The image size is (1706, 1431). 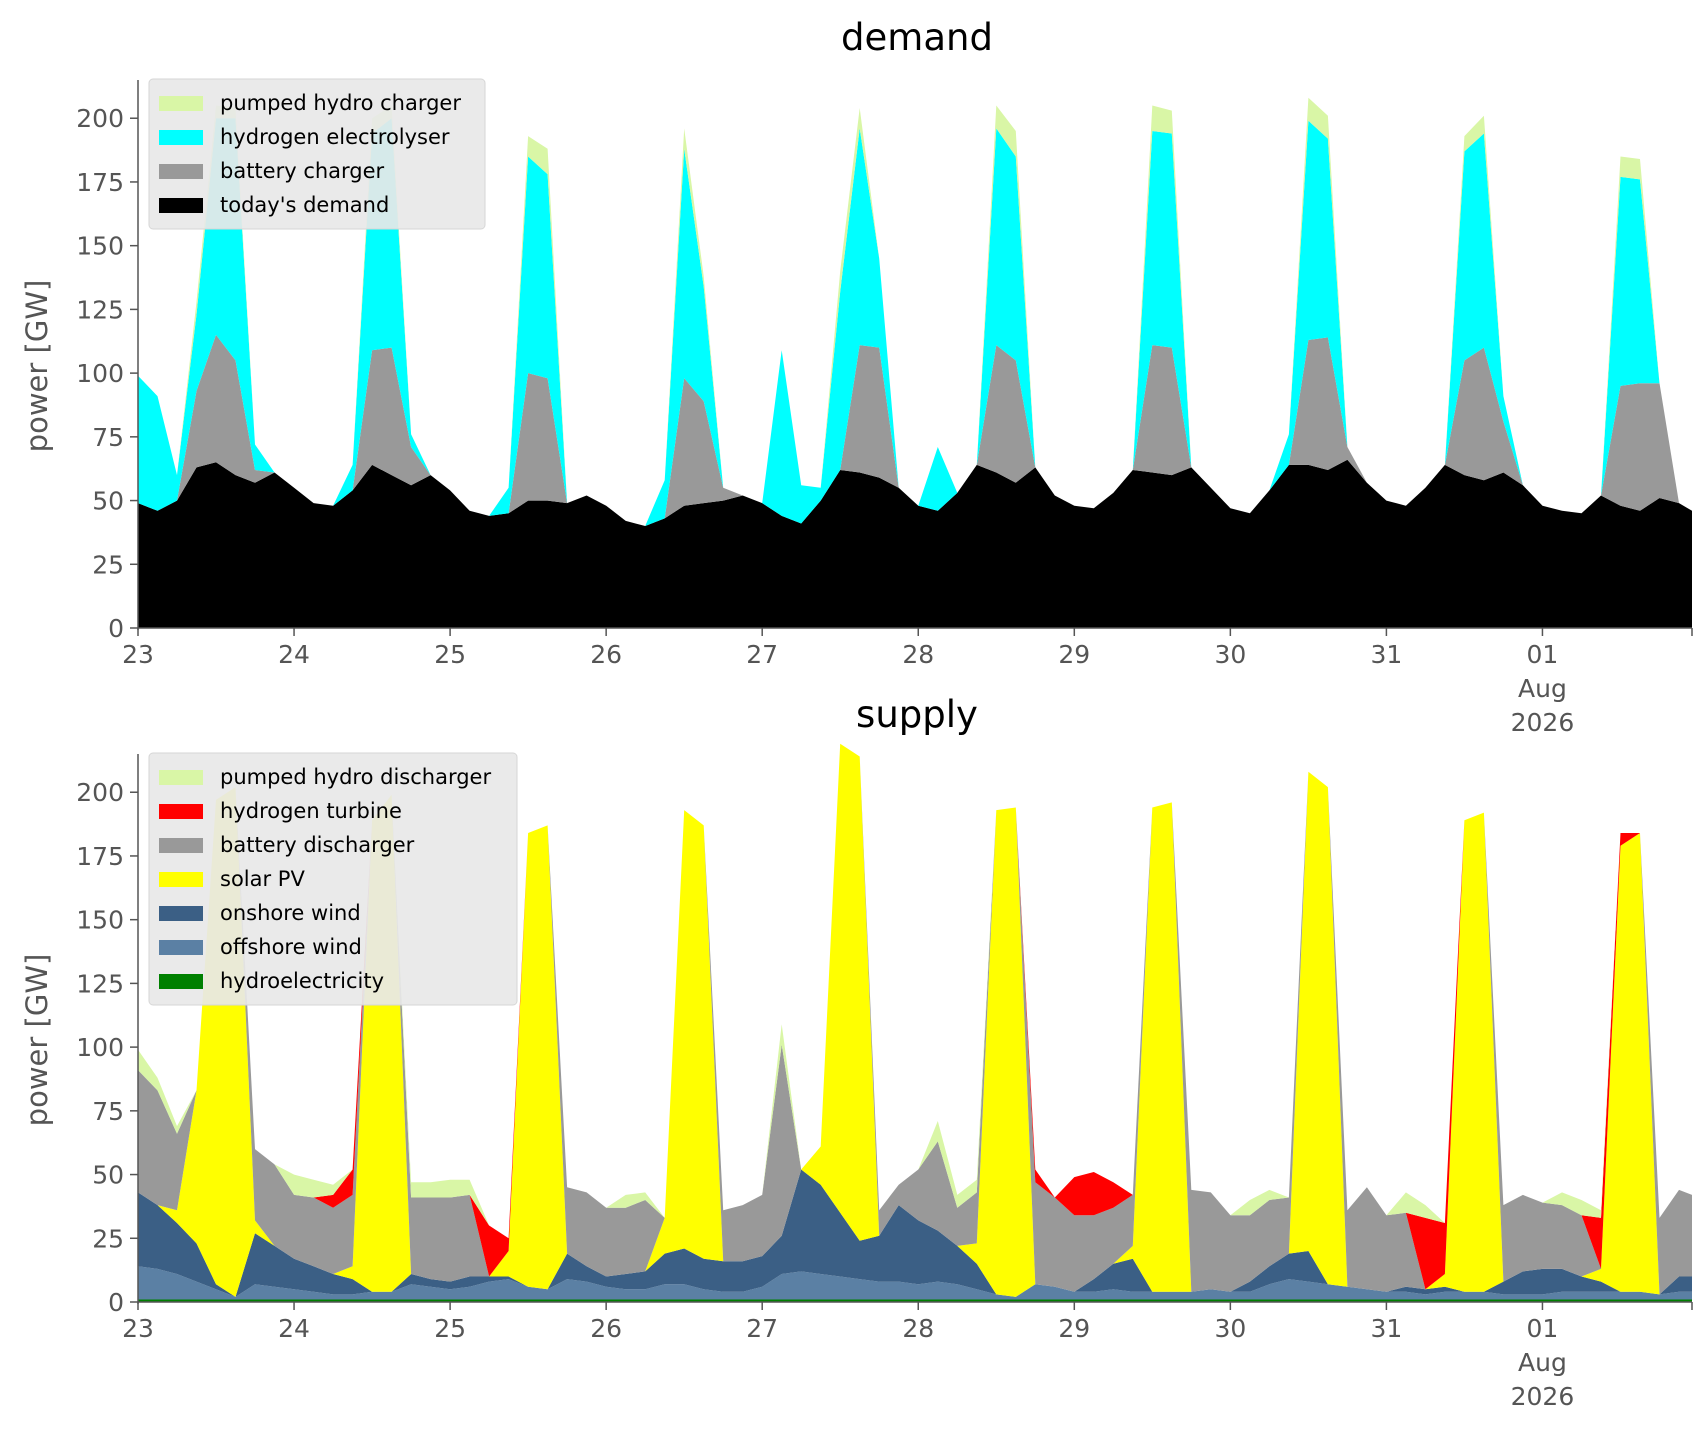 What do you see at coordinates (302, 171) in the screenshot?
I see `legend-label-battery-charger: battery charger` at bounding box center [302, 171].